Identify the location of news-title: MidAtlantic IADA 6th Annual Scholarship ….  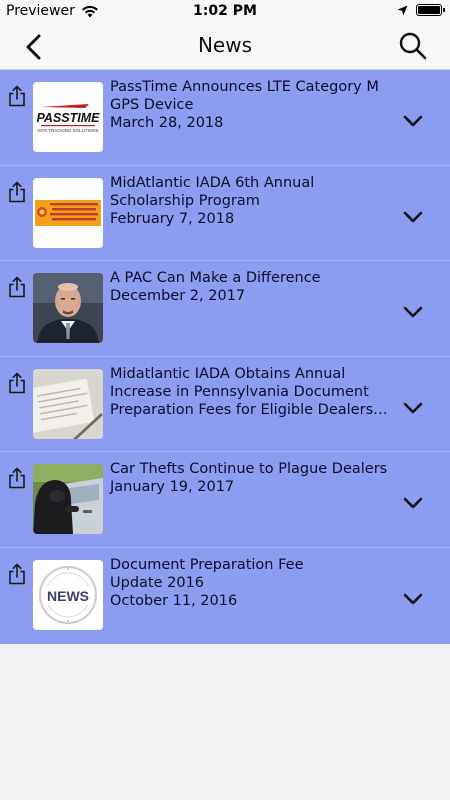
(212, 191).